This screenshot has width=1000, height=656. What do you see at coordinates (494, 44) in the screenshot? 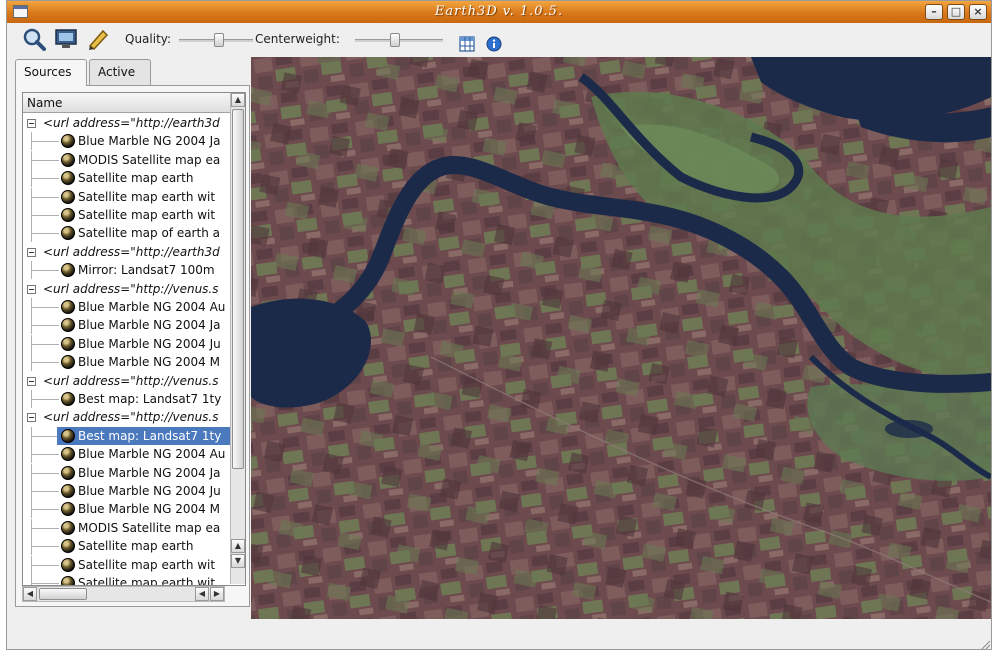
I see `info-icon` at bounding box center [494, 44].